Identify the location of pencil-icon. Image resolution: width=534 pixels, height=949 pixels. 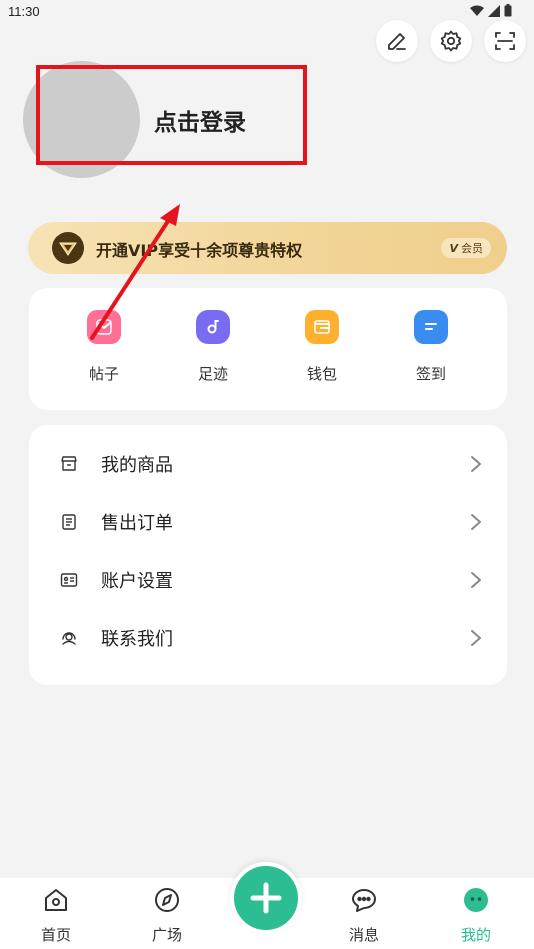
(397, 41).